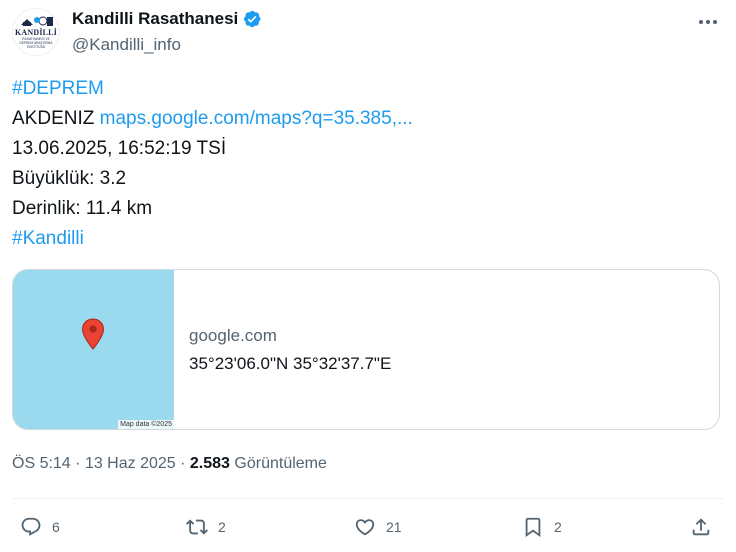 Image resolution: width=736 pixels, height=552 pixels. I want to click on bookmark-count: 2, so click(558, 527).